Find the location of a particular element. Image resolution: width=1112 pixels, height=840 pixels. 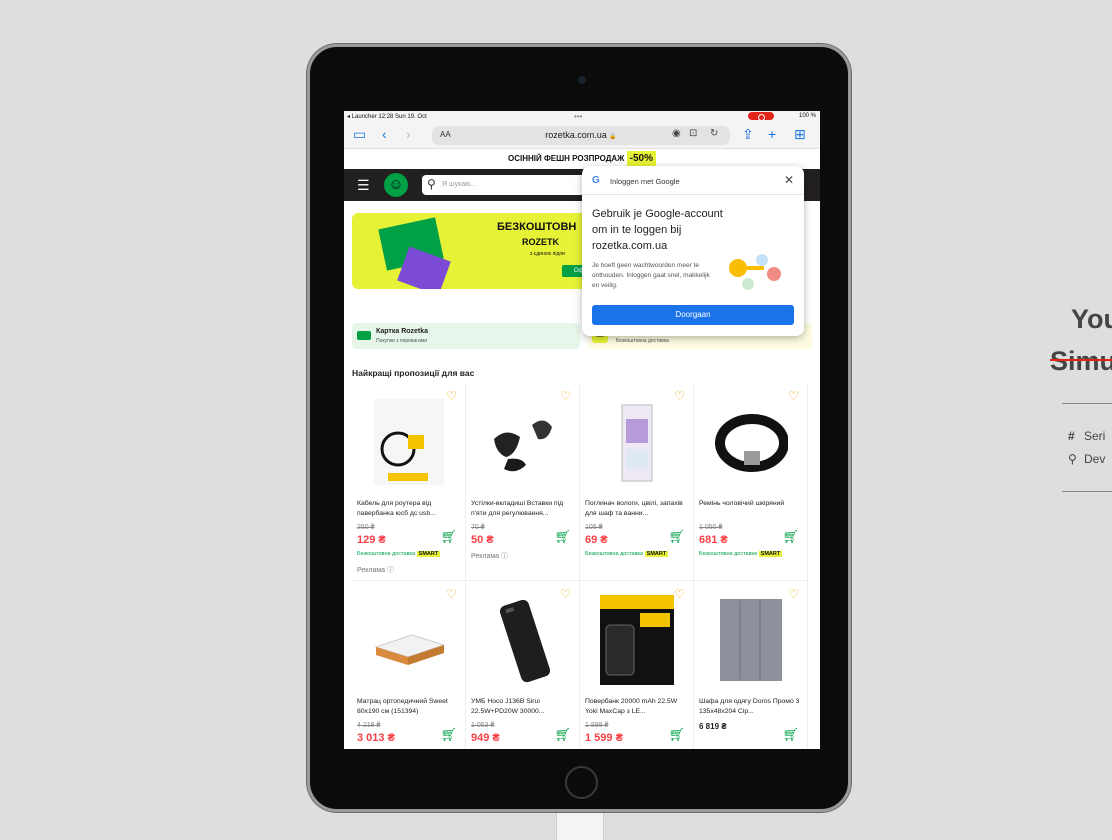

promo-text: ОСІННІЙ ФЕШН РОЗПРОДАЖ is located at coordinates (566, 158).